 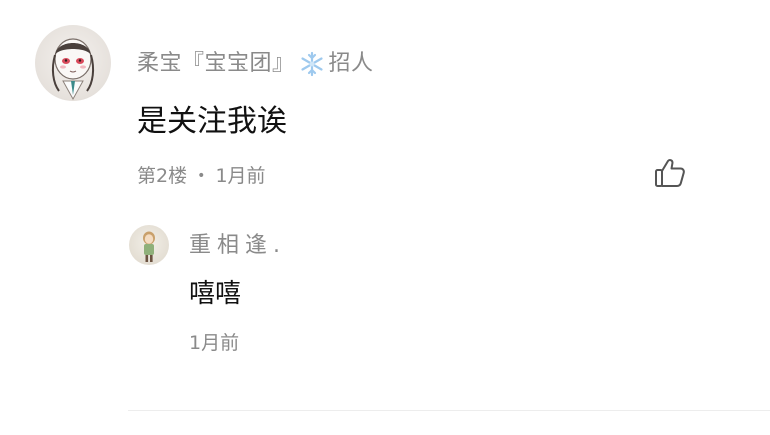 What do you see at coordinates (312, 64) in the screenshot?
I see `snowflake-icon` at bounding box center [312, 64].